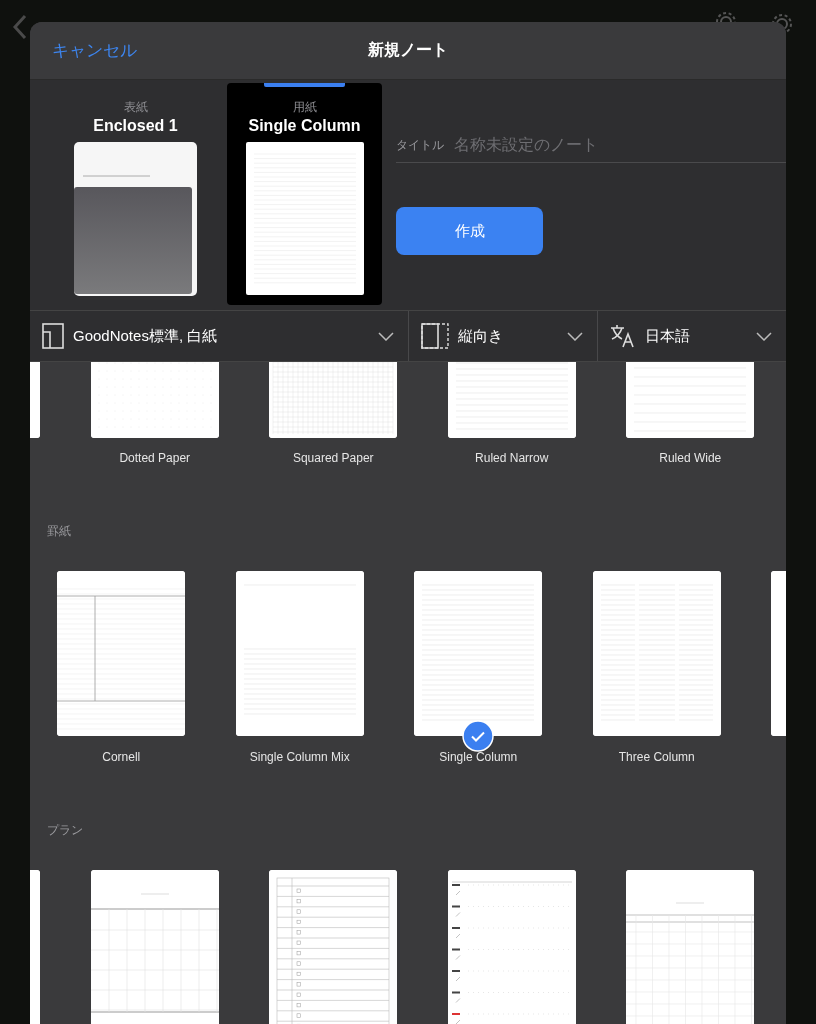 This screenshot has height=1024, width=816. I want to click on template-name: Squared Paper, so click(333, 458).